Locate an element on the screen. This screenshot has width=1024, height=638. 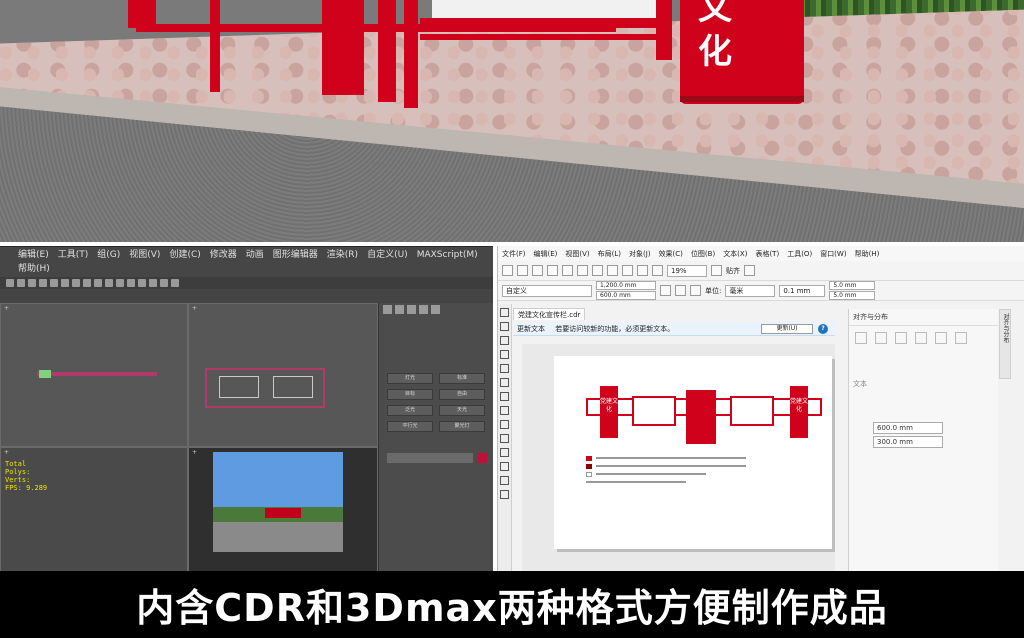
print-icon is located at coordinates (552, 270).